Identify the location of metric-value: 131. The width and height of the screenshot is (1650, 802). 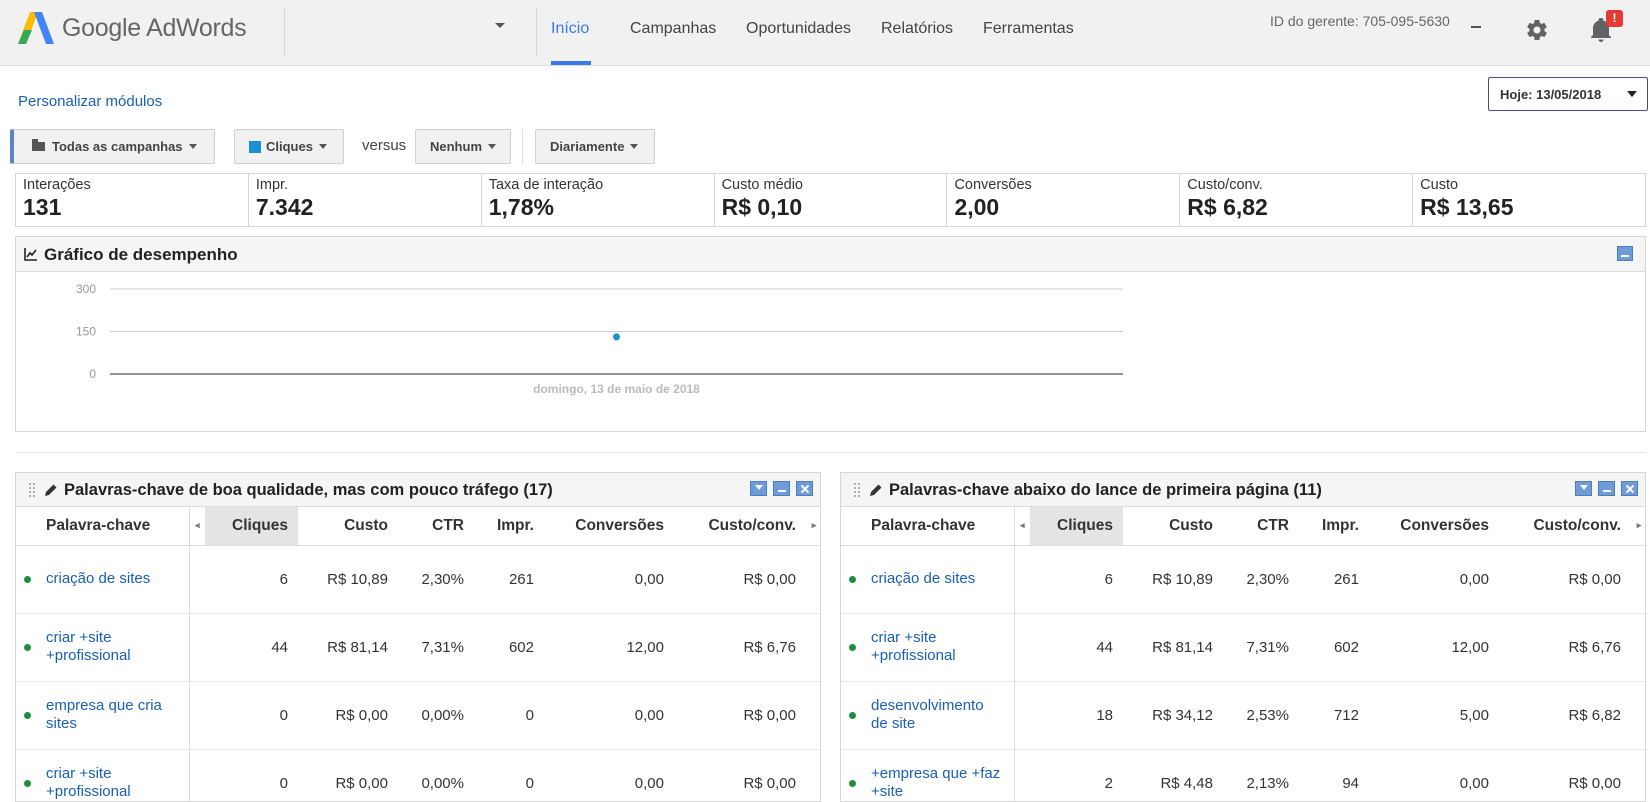
(42, 207).